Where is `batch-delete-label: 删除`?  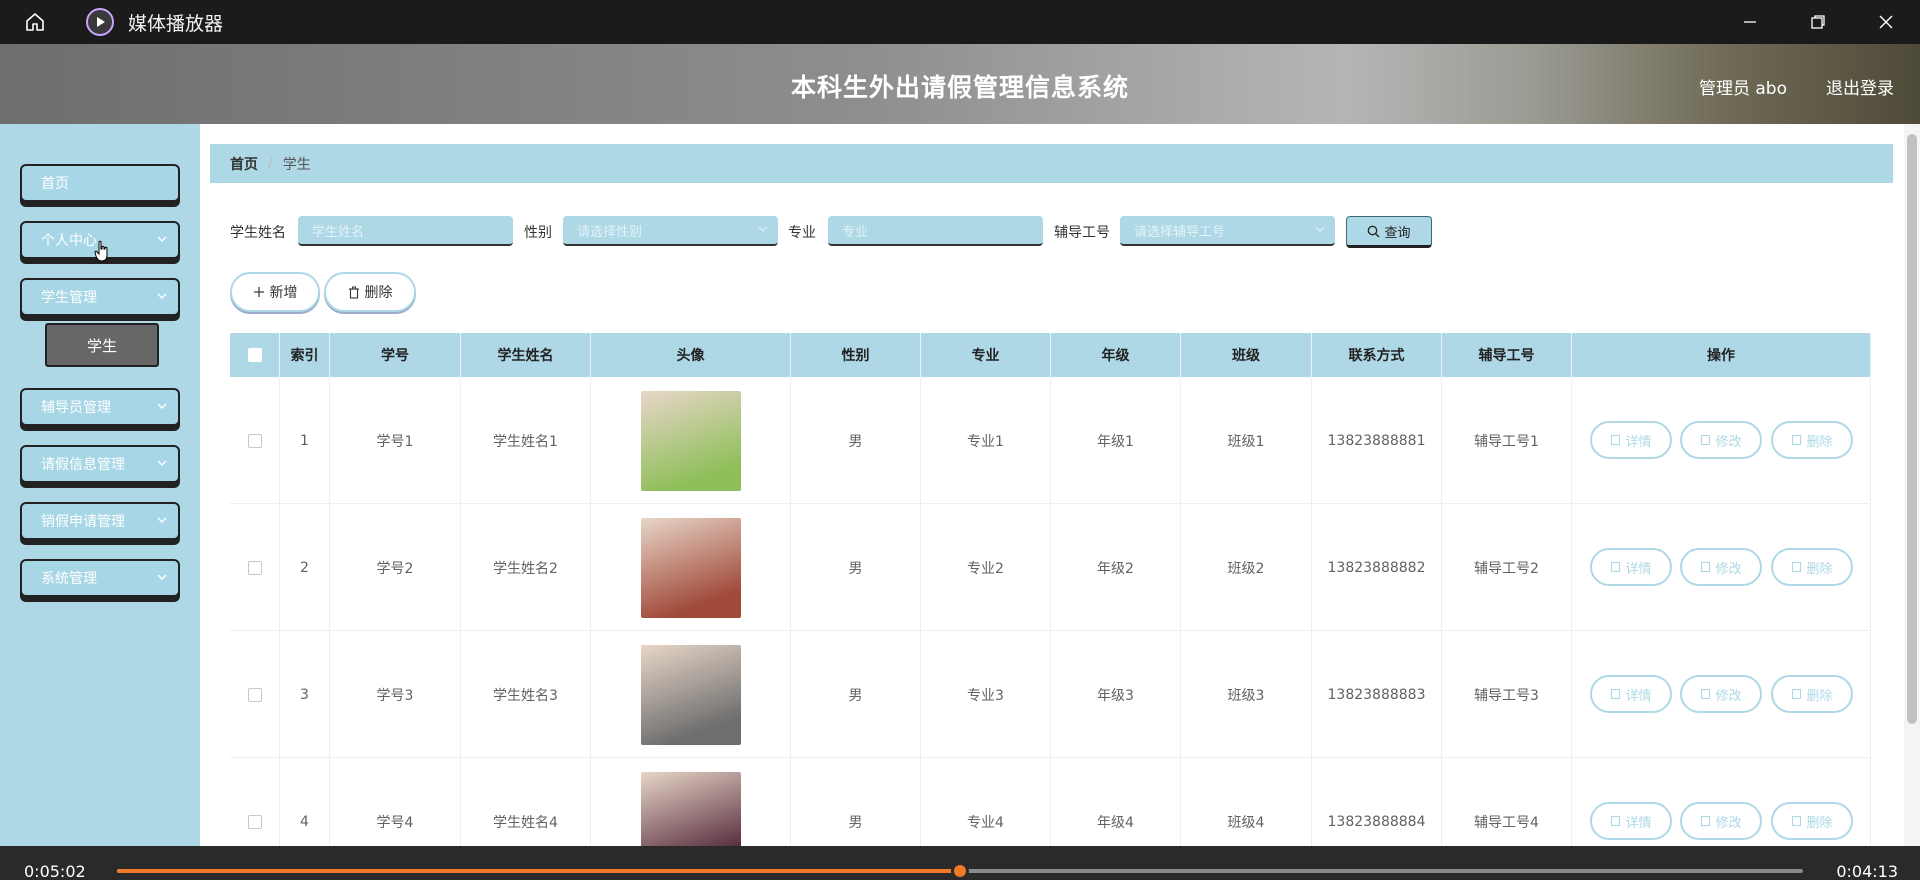
batch-delete-label: 删除 is located at coordinates (378, 293).